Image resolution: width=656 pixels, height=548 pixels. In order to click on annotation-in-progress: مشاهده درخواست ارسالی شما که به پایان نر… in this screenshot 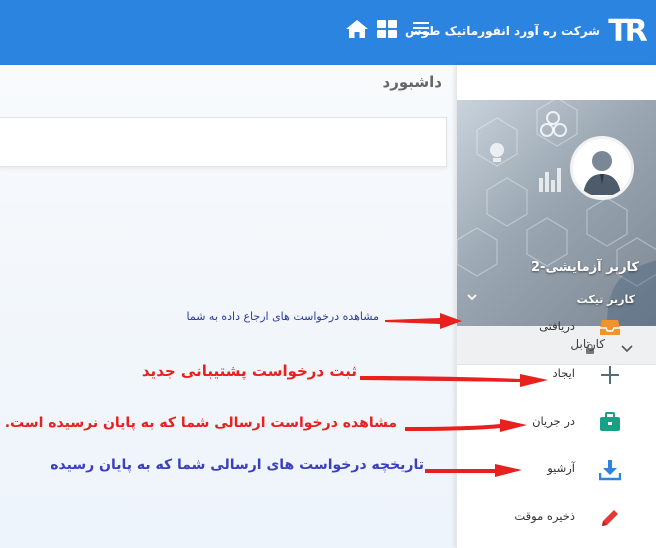, I will do `click(200, 423)`.